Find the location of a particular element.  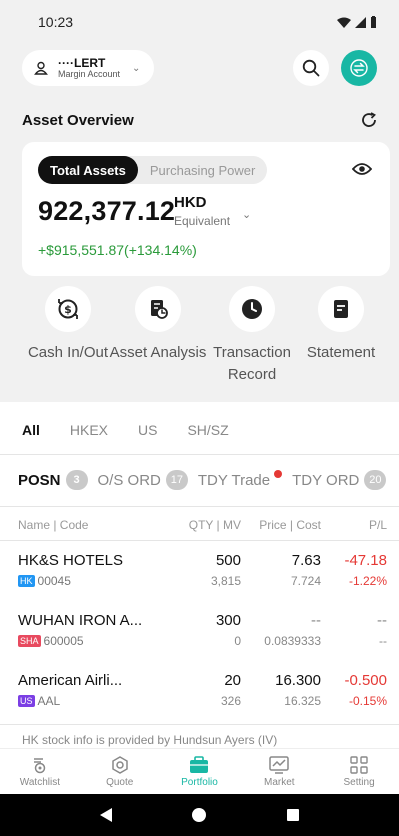

nav-market-label: Market is located at coordinates (279, 782).